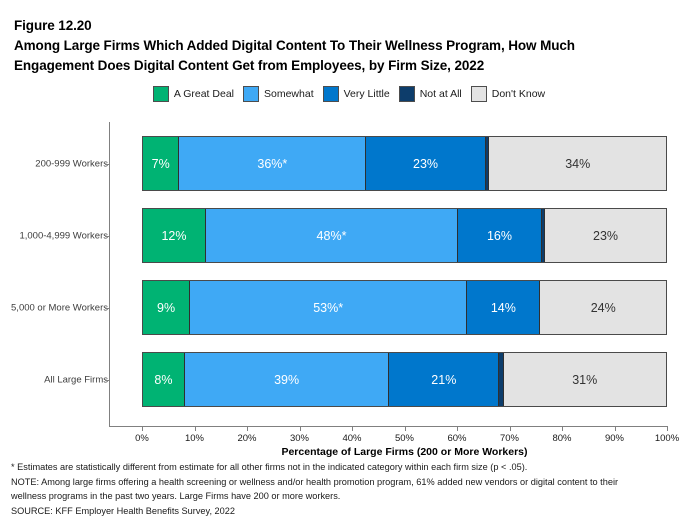  I want to click on legend-item-label: Not at All, so click(440, 94).